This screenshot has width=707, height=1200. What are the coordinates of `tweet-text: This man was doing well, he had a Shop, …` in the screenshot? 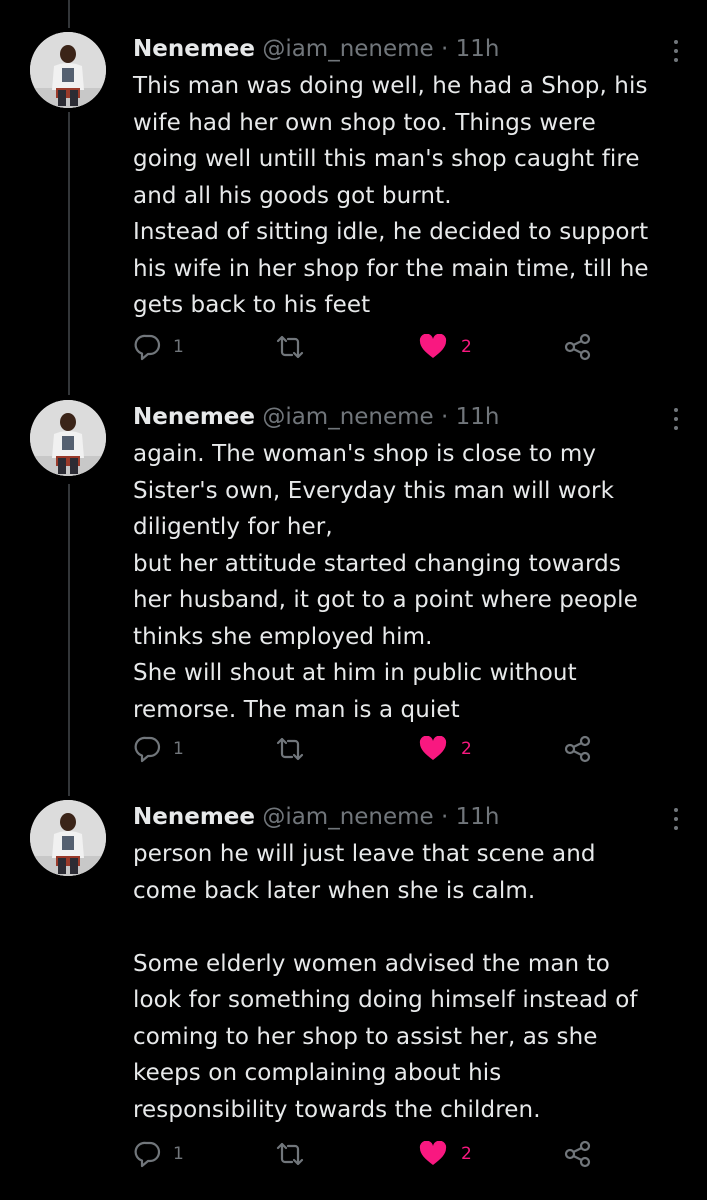 It's located at (391, 195).